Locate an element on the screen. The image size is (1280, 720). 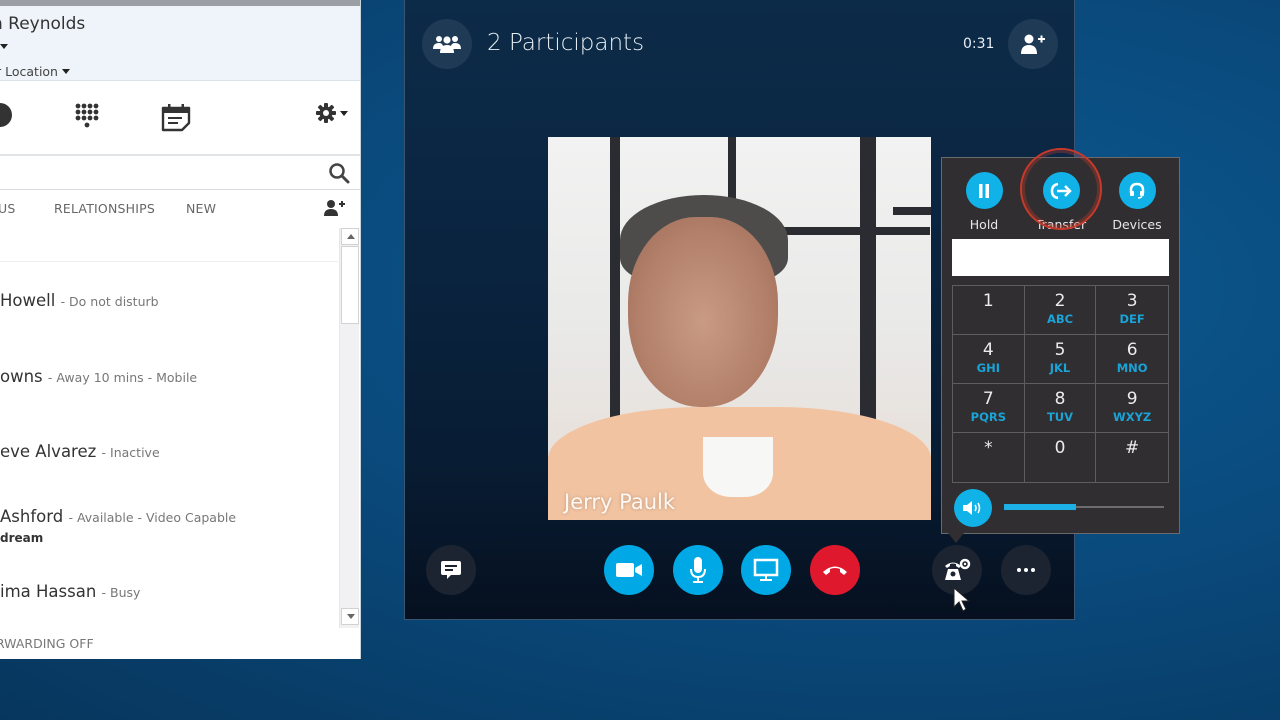
call-forwarding-status: RWARDING OFF is located at coordinates (47, 643).